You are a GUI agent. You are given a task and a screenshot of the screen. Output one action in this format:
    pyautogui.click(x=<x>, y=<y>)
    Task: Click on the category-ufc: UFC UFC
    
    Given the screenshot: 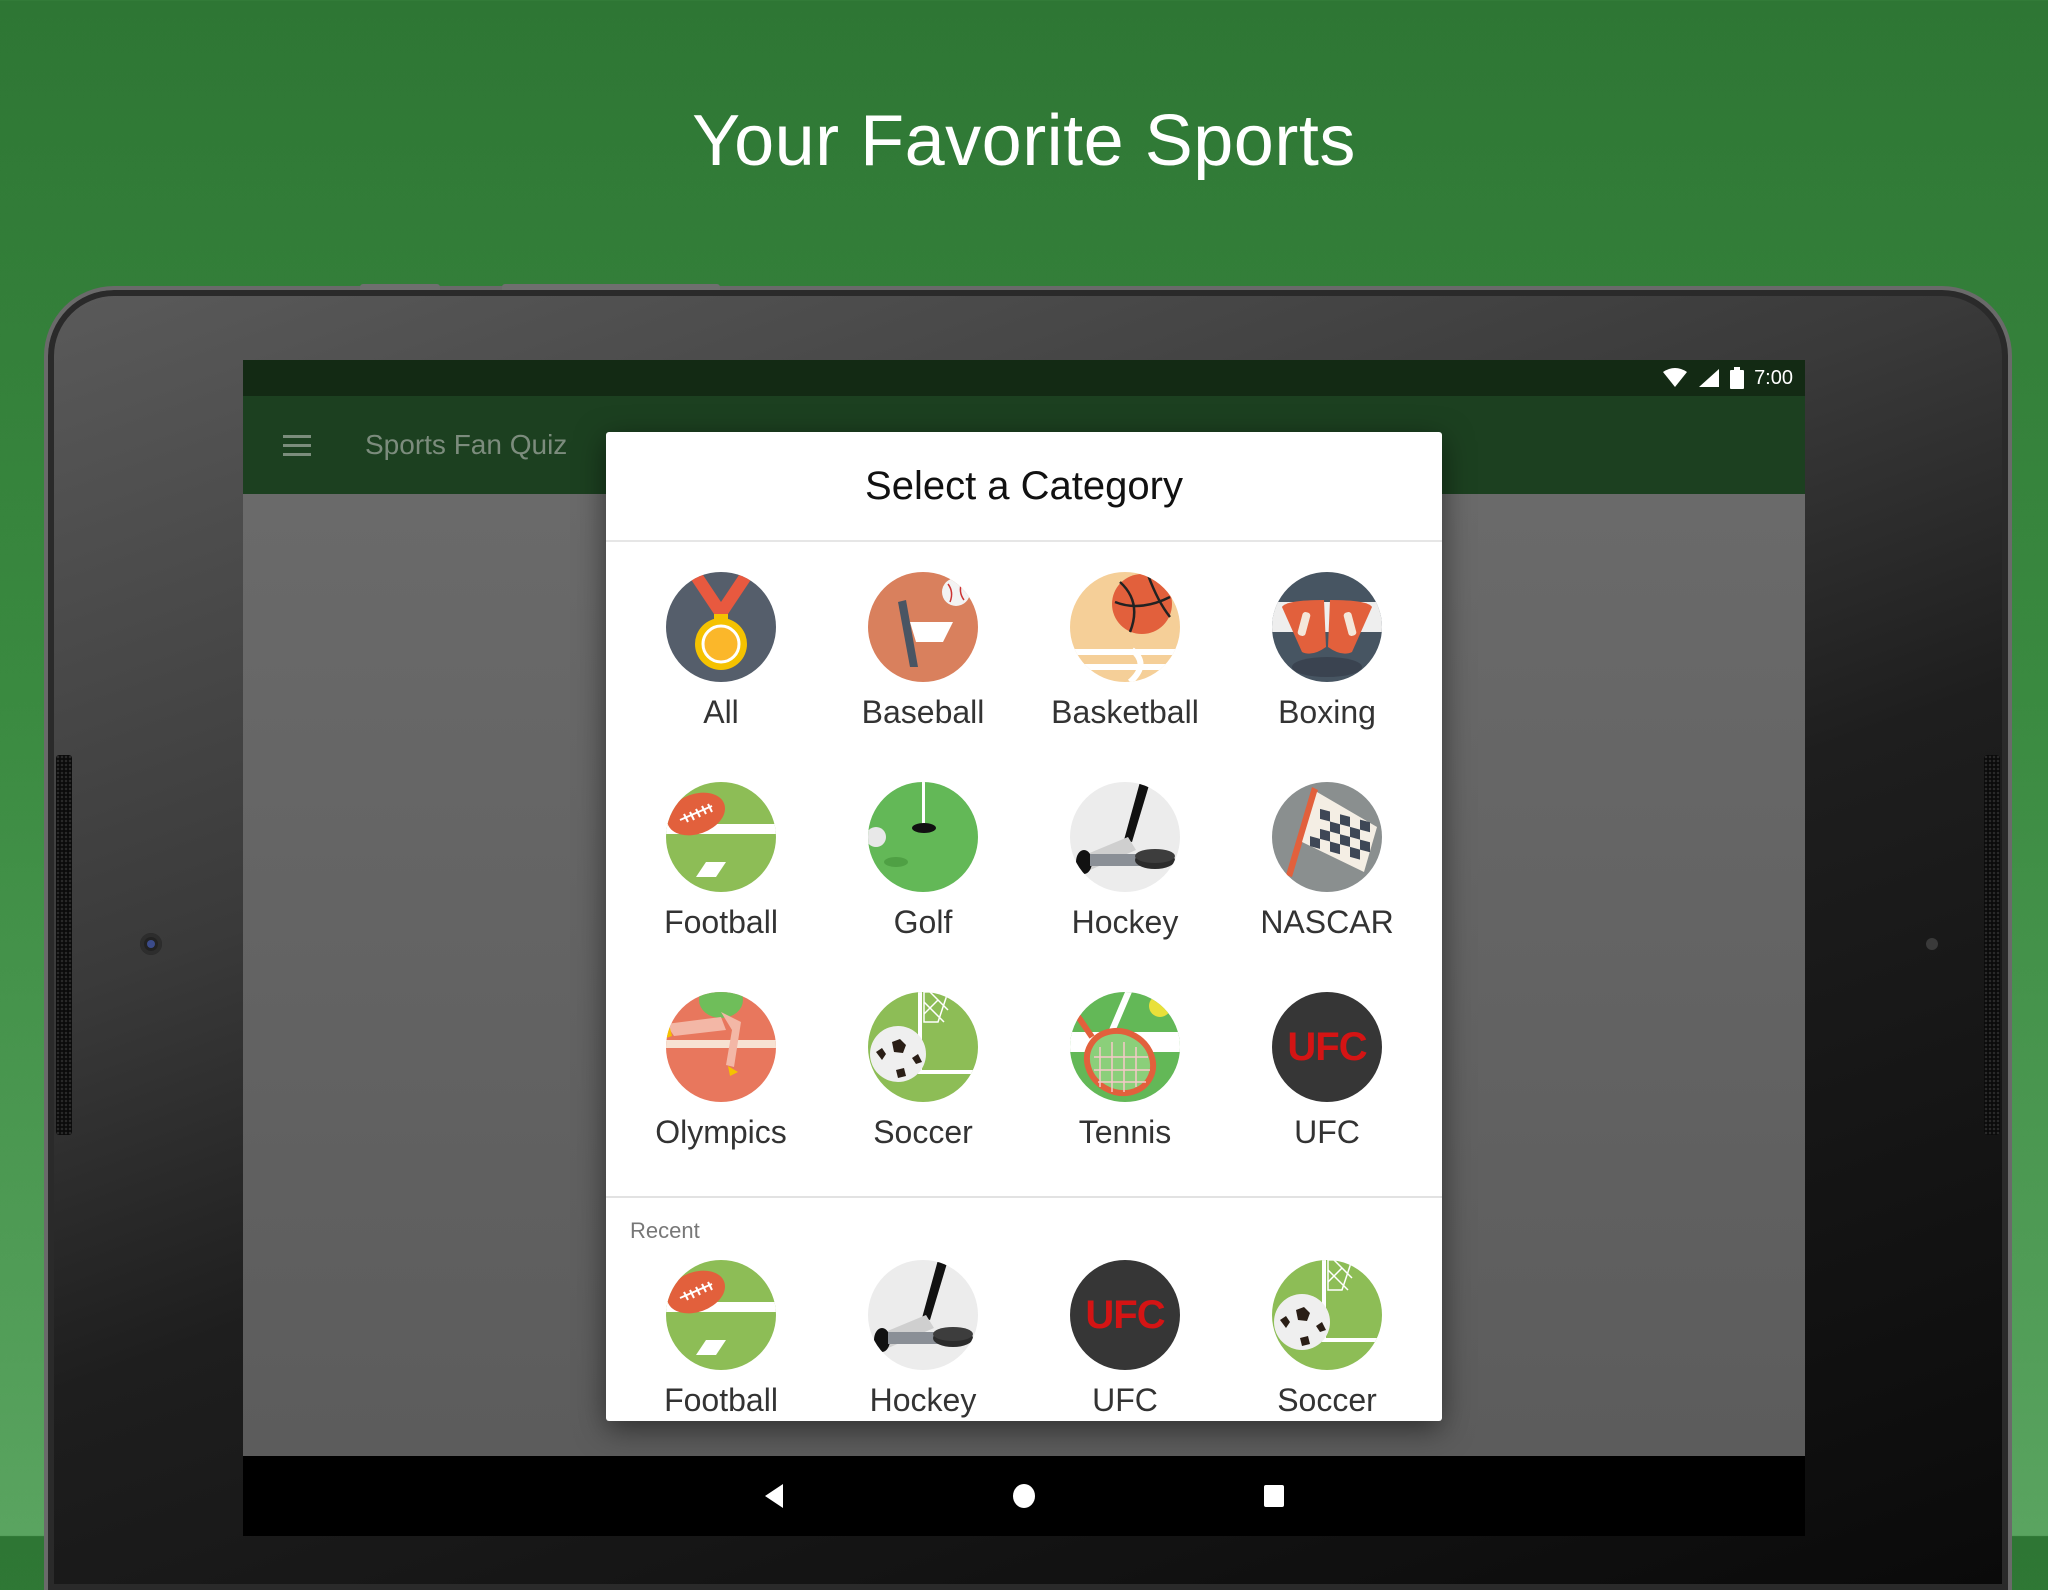 What is the action you would take?
    pyautogui.click(x=1327, y=1087)
    